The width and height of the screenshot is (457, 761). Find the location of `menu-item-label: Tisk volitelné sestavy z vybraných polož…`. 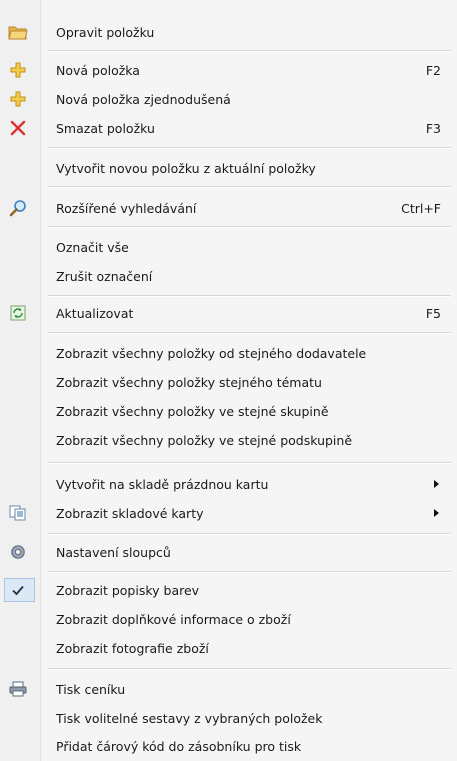

menu-item-label: Tisk volitelné sestavy z vybraných polož… is located at coordinates (189, 718).